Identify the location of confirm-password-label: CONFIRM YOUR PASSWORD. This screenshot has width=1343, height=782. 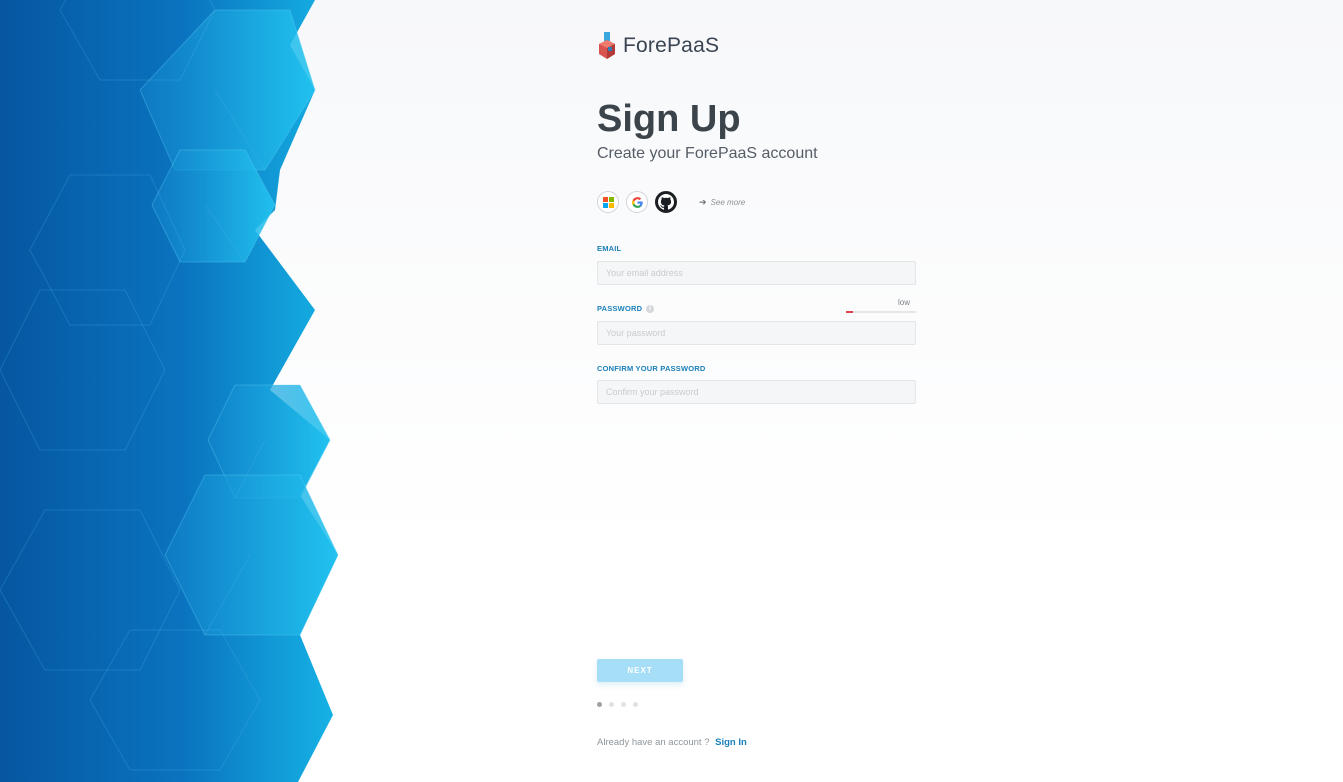
(651, 368).